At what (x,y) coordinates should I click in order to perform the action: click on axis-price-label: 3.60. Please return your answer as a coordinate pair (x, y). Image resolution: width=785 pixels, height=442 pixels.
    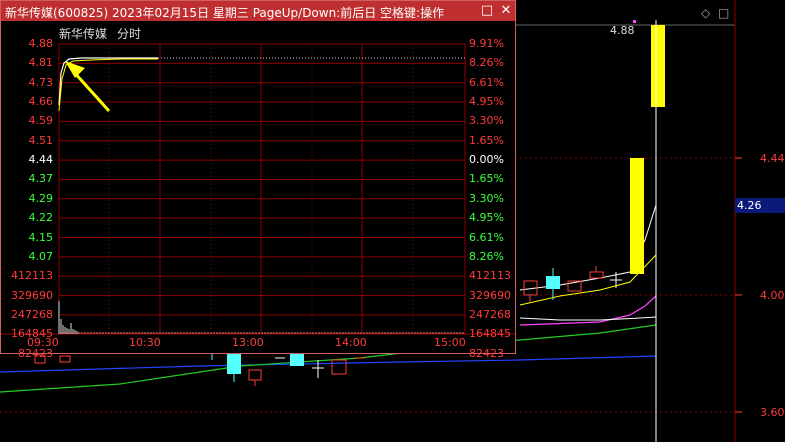
    Looking at the image, I should click on (772, 412).